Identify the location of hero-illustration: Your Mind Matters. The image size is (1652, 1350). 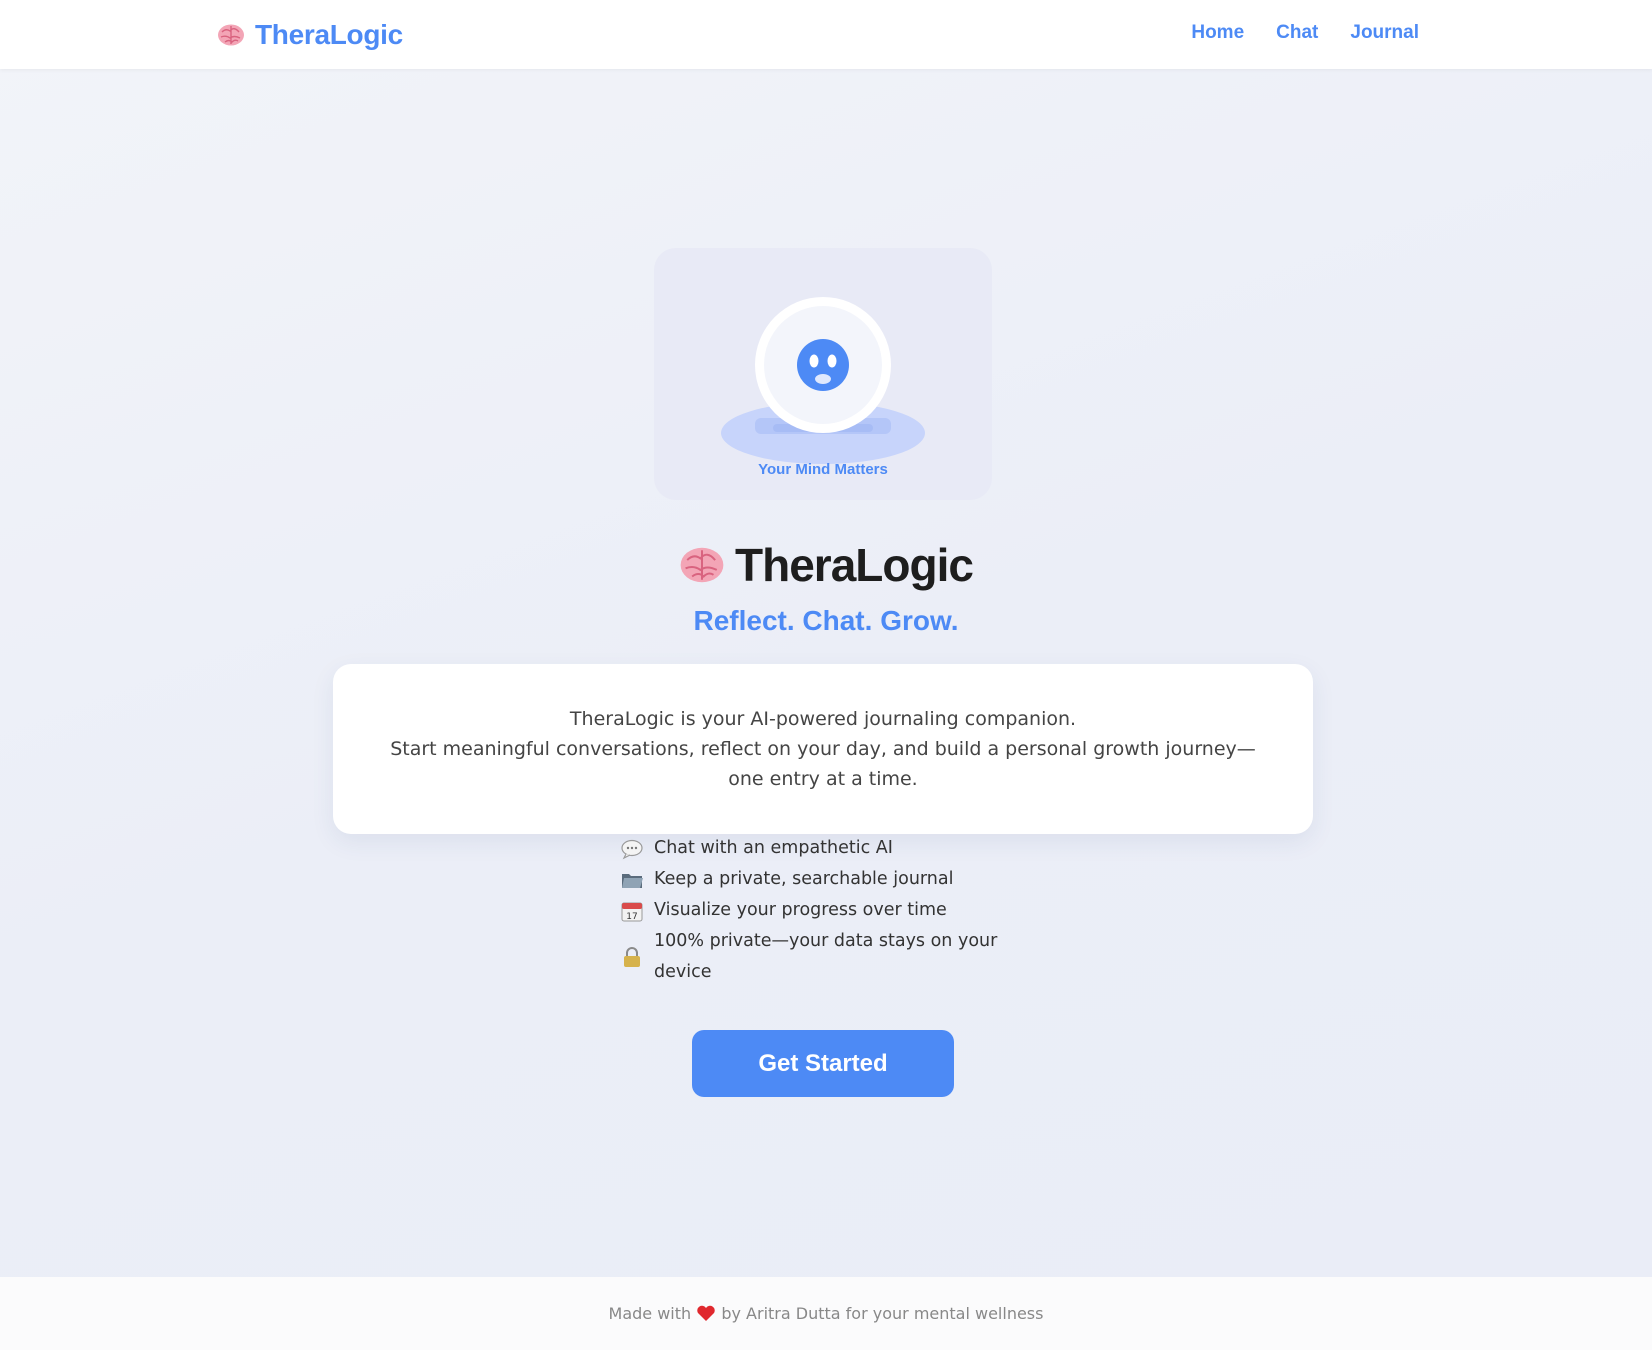
(823, 374).